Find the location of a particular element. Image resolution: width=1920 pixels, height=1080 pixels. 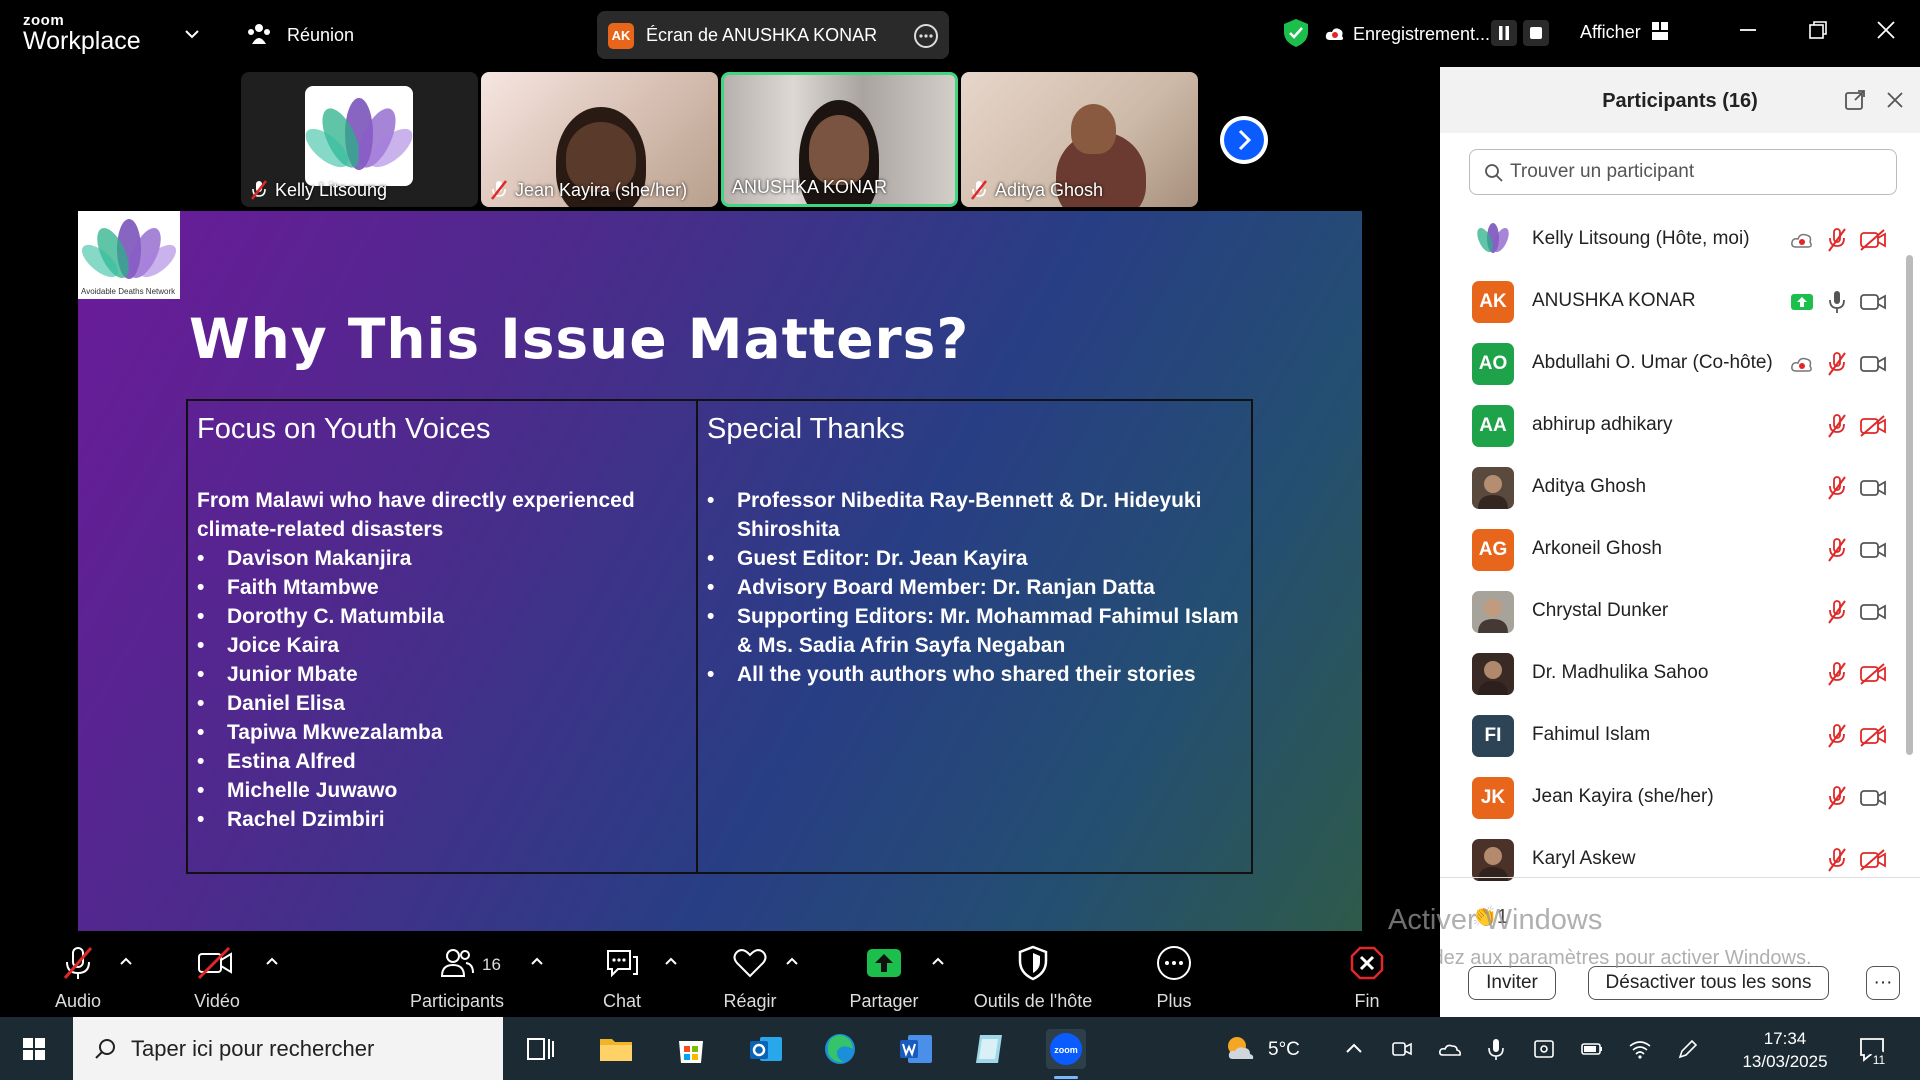

invite-button: Inviter is located at coordinates (1512, 983).